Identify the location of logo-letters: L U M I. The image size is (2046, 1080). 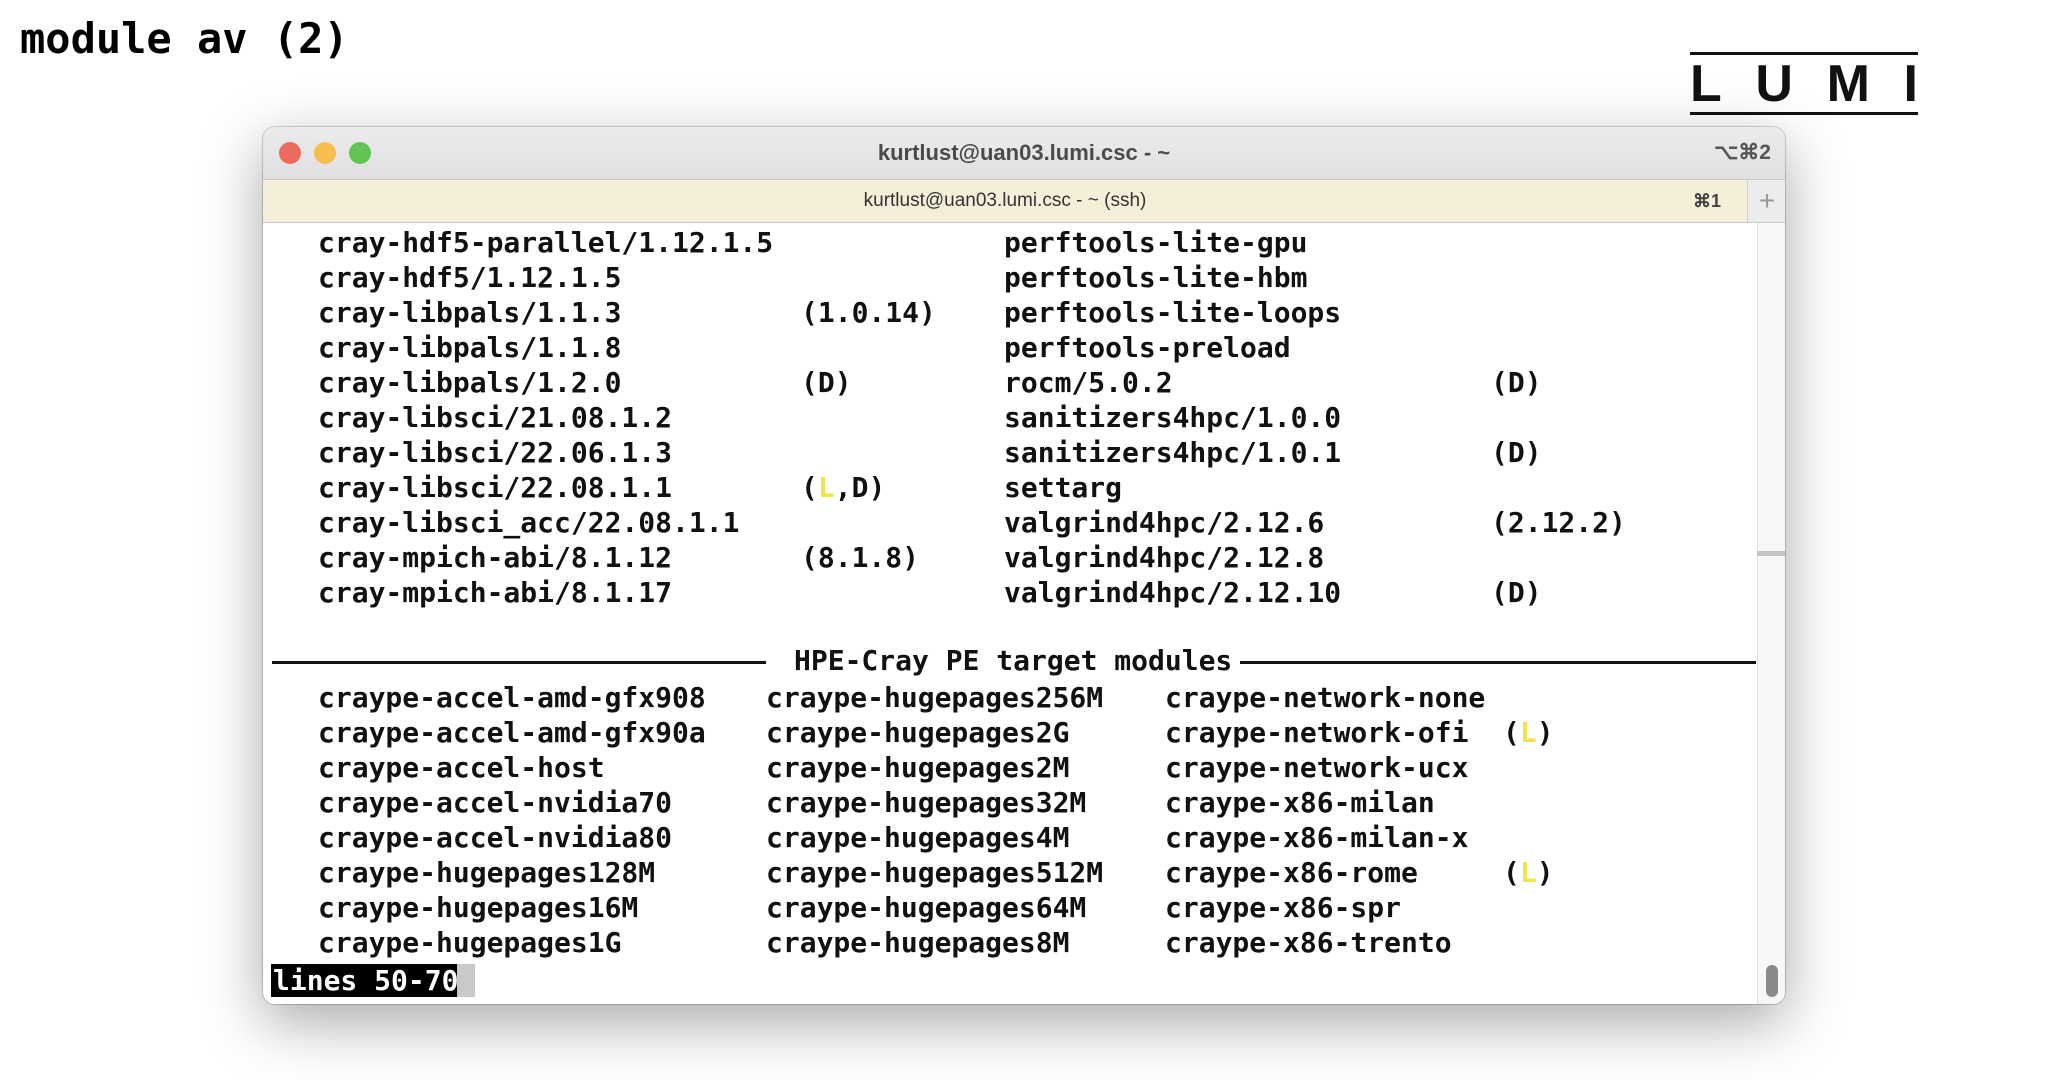
(1804, 84).